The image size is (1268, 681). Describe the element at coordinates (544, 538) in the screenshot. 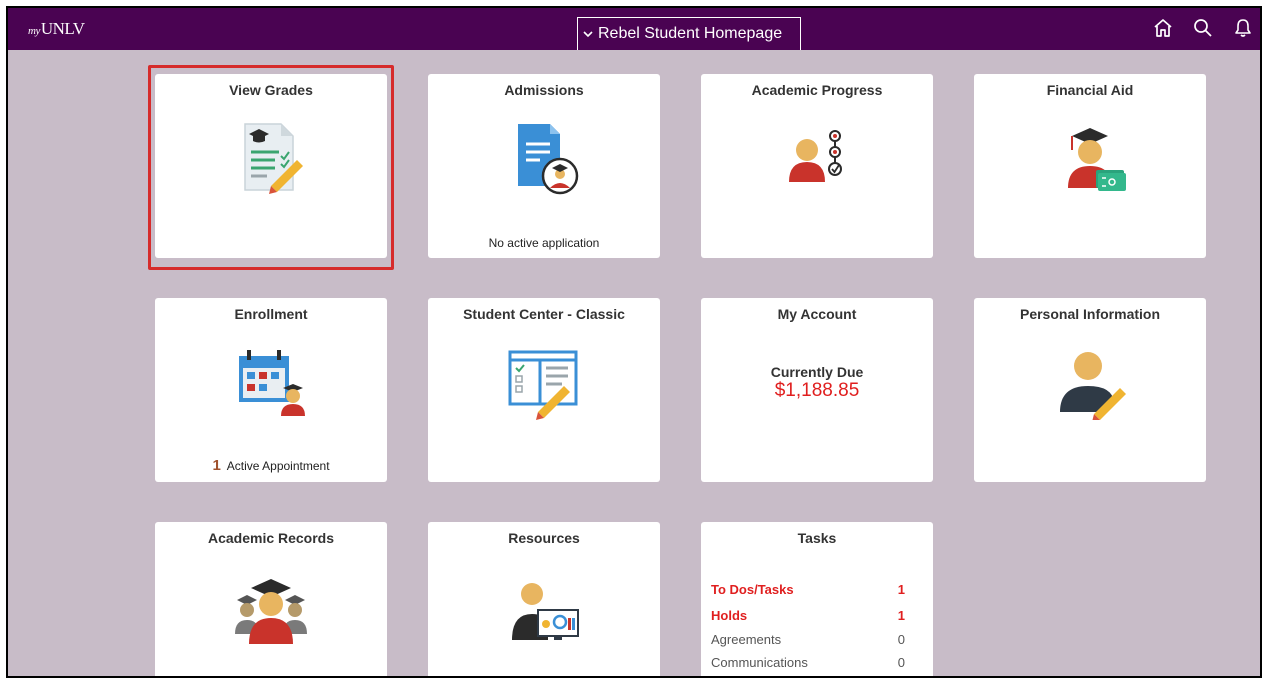

I see `tile-title: Resources` at that location.